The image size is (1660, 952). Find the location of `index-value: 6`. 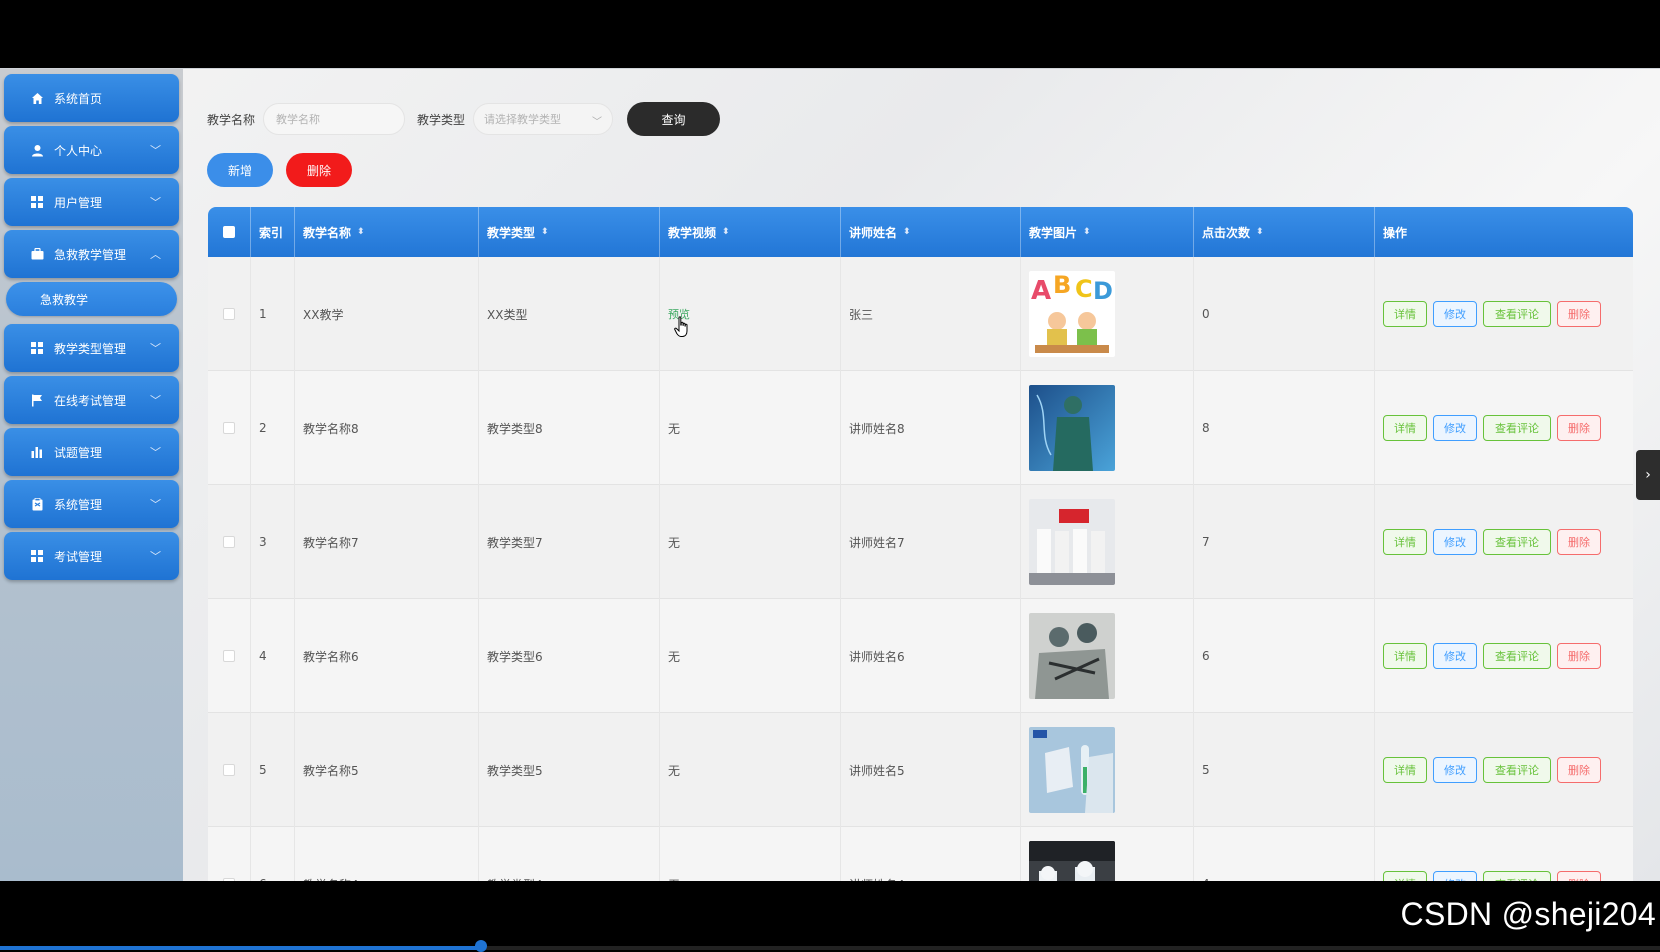

index-value: 6 is located at coordinates (263, 879).